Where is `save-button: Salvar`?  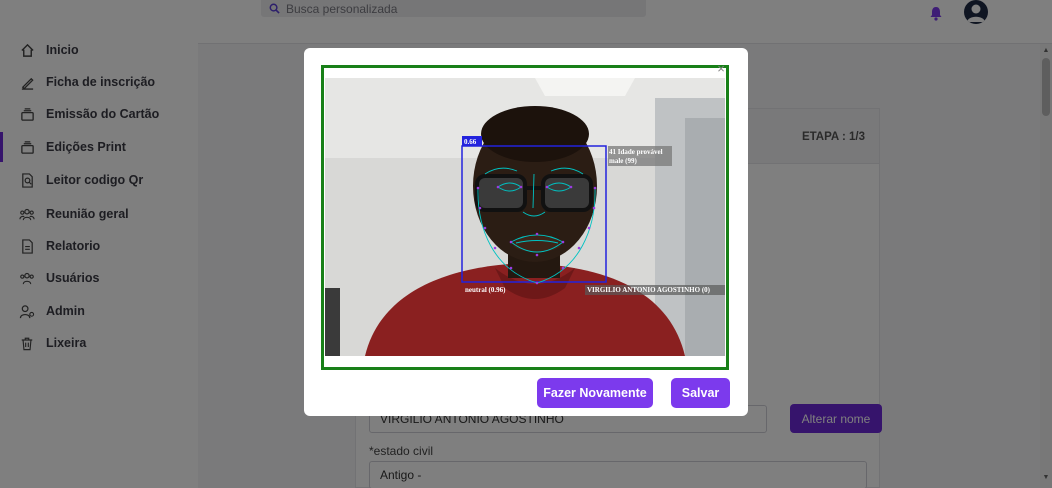
save-button: Salvar is located at coordinates (700, 393).